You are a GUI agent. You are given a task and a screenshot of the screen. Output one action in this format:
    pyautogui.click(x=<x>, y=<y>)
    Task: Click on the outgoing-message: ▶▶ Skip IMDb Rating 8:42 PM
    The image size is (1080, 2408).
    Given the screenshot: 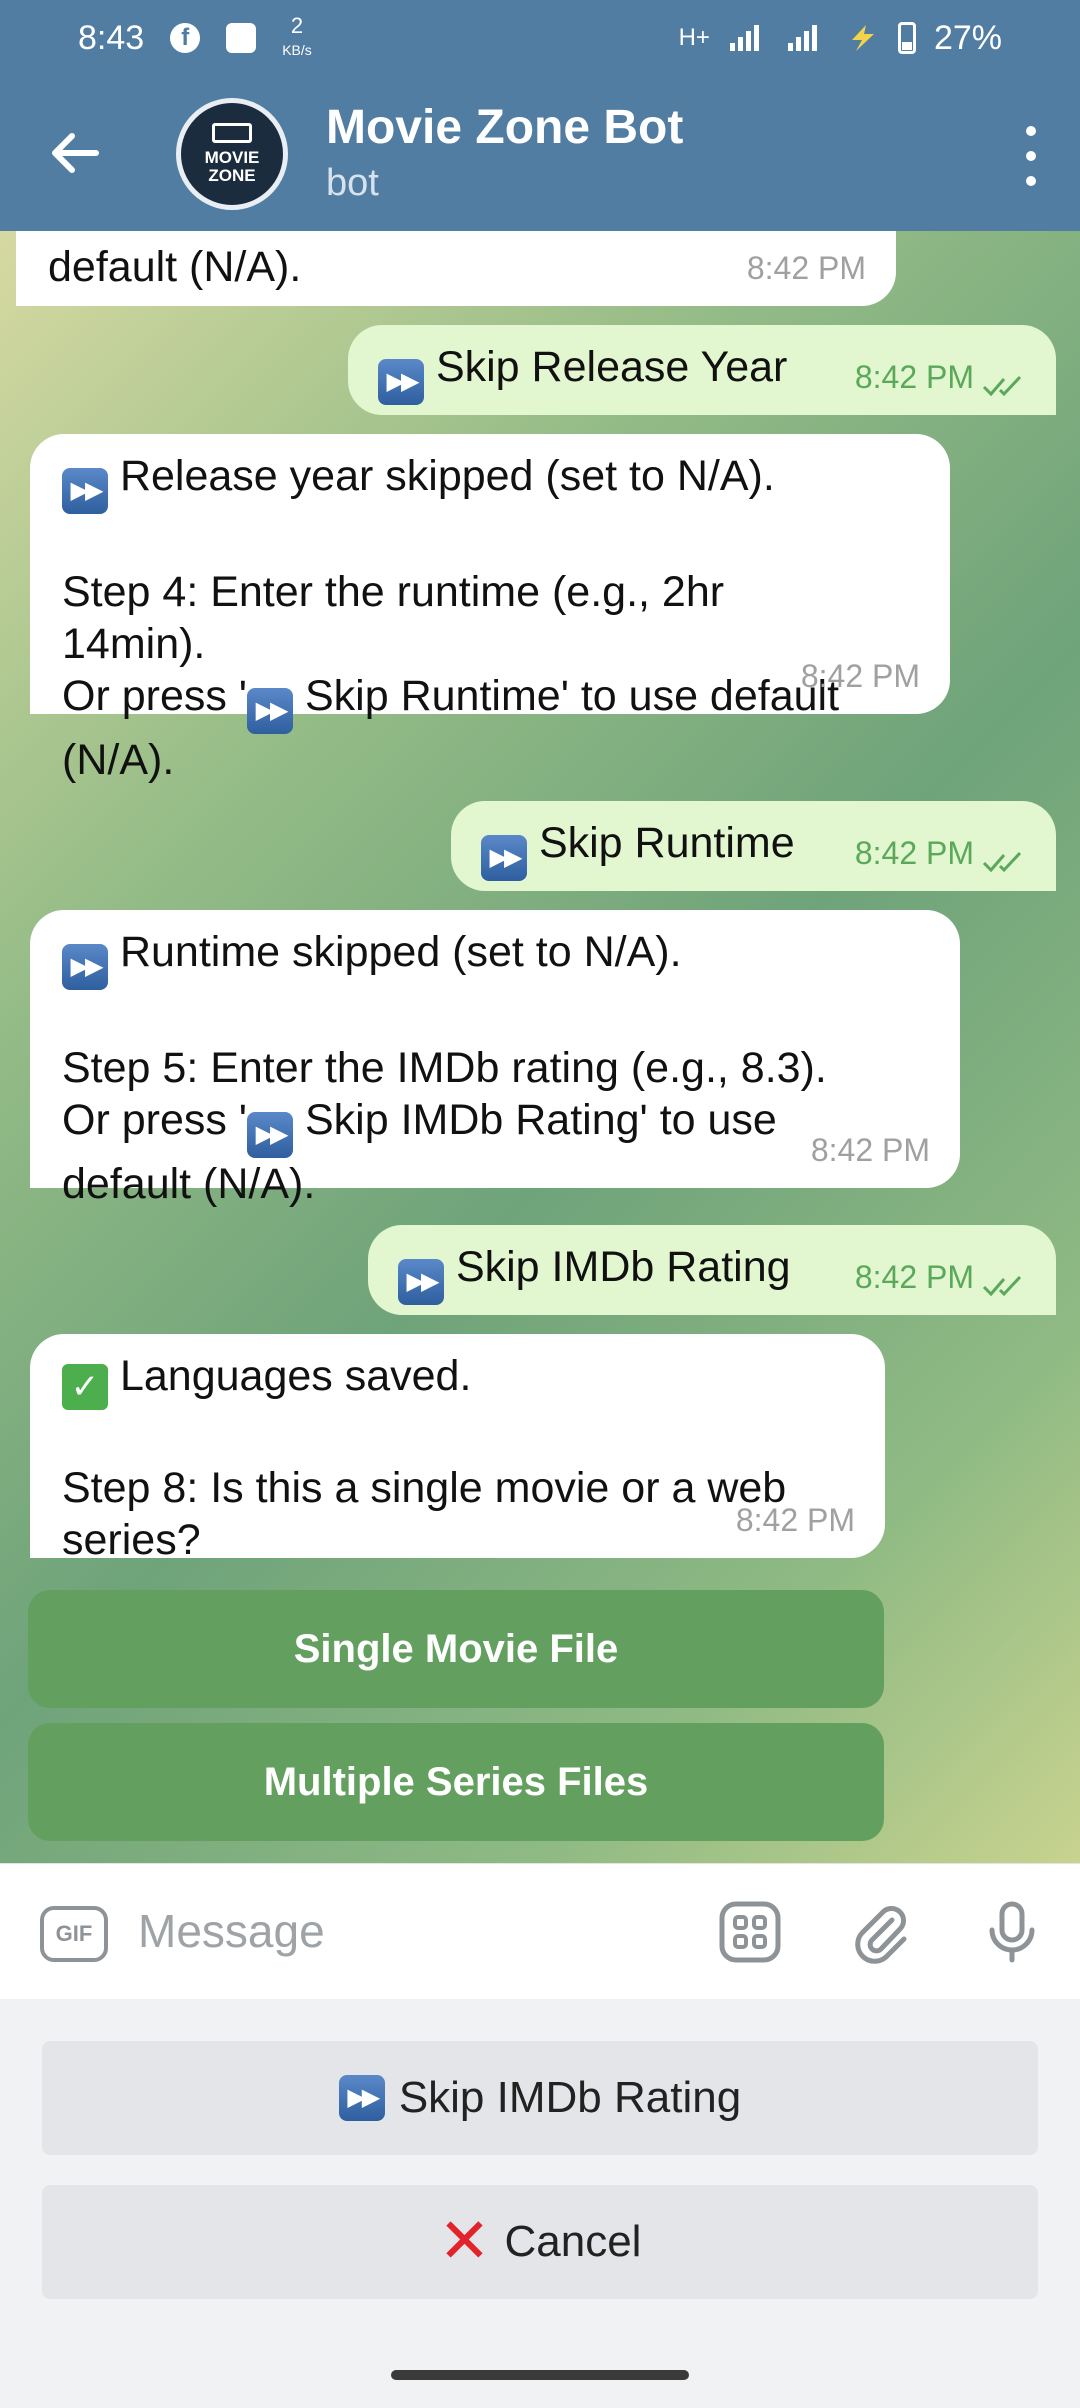 What is the action you would take?
    pyautogui.click(x=712, y=1270)
    